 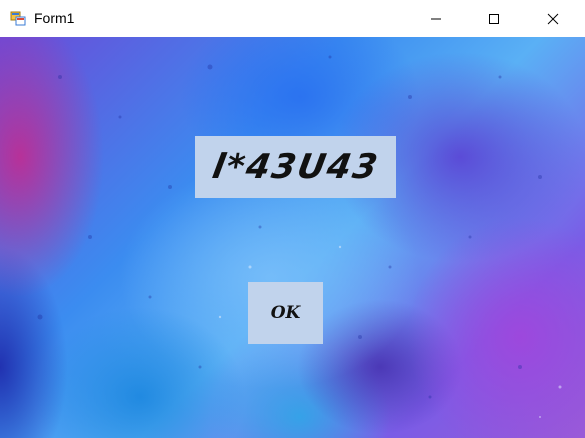 I want to click on minimize-icon, so click(x=436, y=19).